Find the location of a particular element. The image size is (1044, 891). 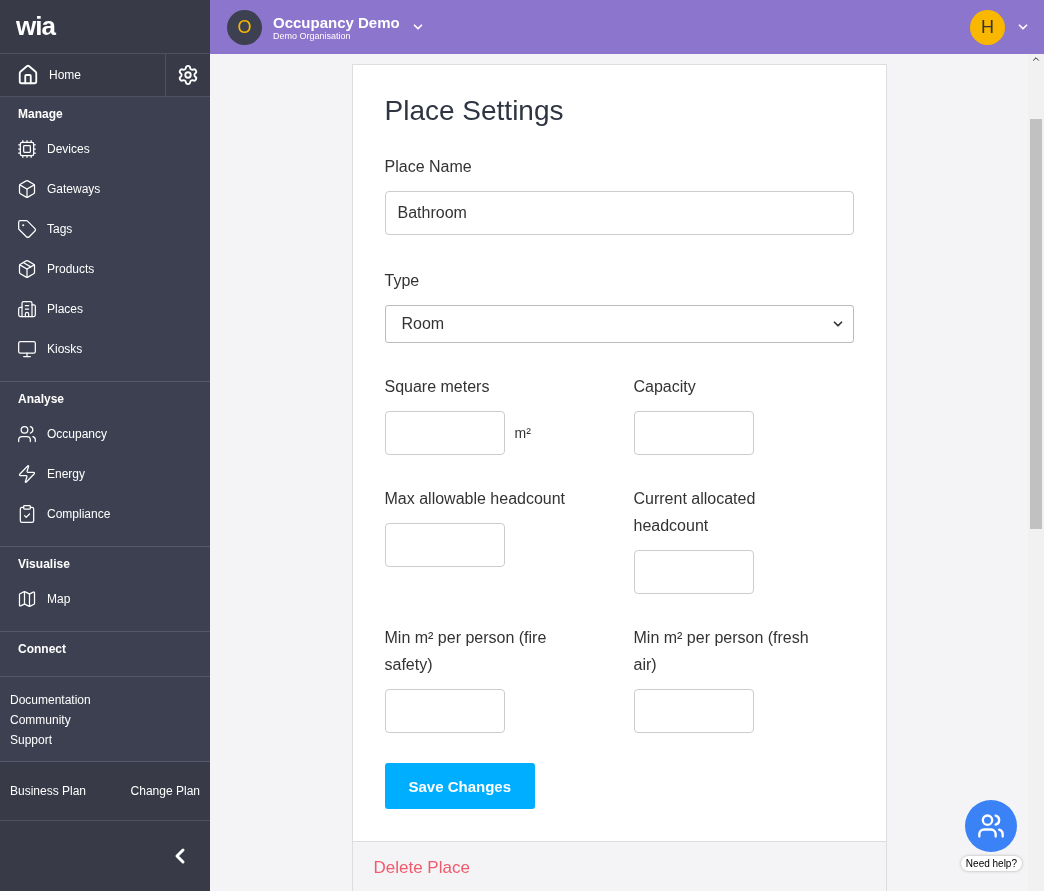

nav-item: Occupancy is located at coordinates (105, 434).